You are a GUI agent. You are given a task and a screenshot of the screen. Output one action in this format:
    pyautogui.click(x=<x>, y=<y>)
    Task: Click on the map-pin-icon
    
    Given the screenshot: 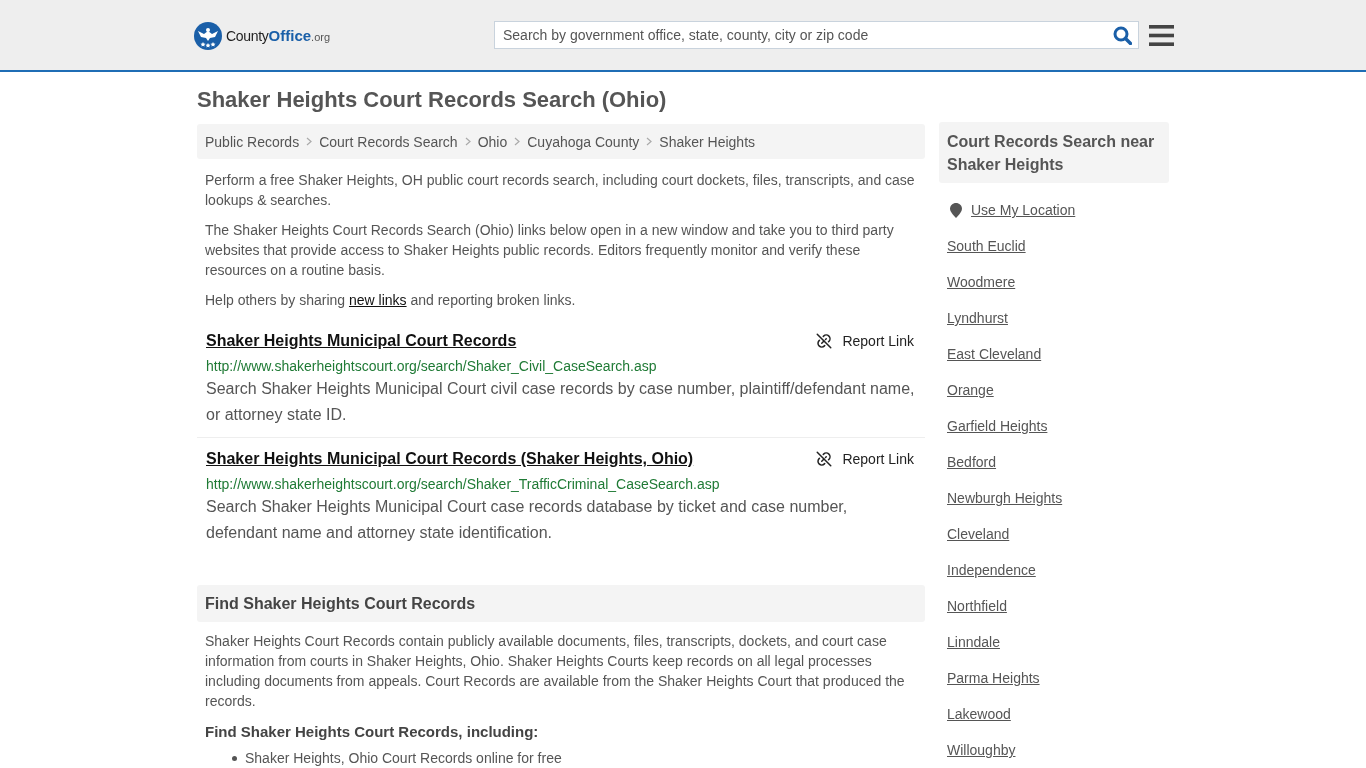 What is the action you would take?
    pyautogui.click(x=956, y=210)
    